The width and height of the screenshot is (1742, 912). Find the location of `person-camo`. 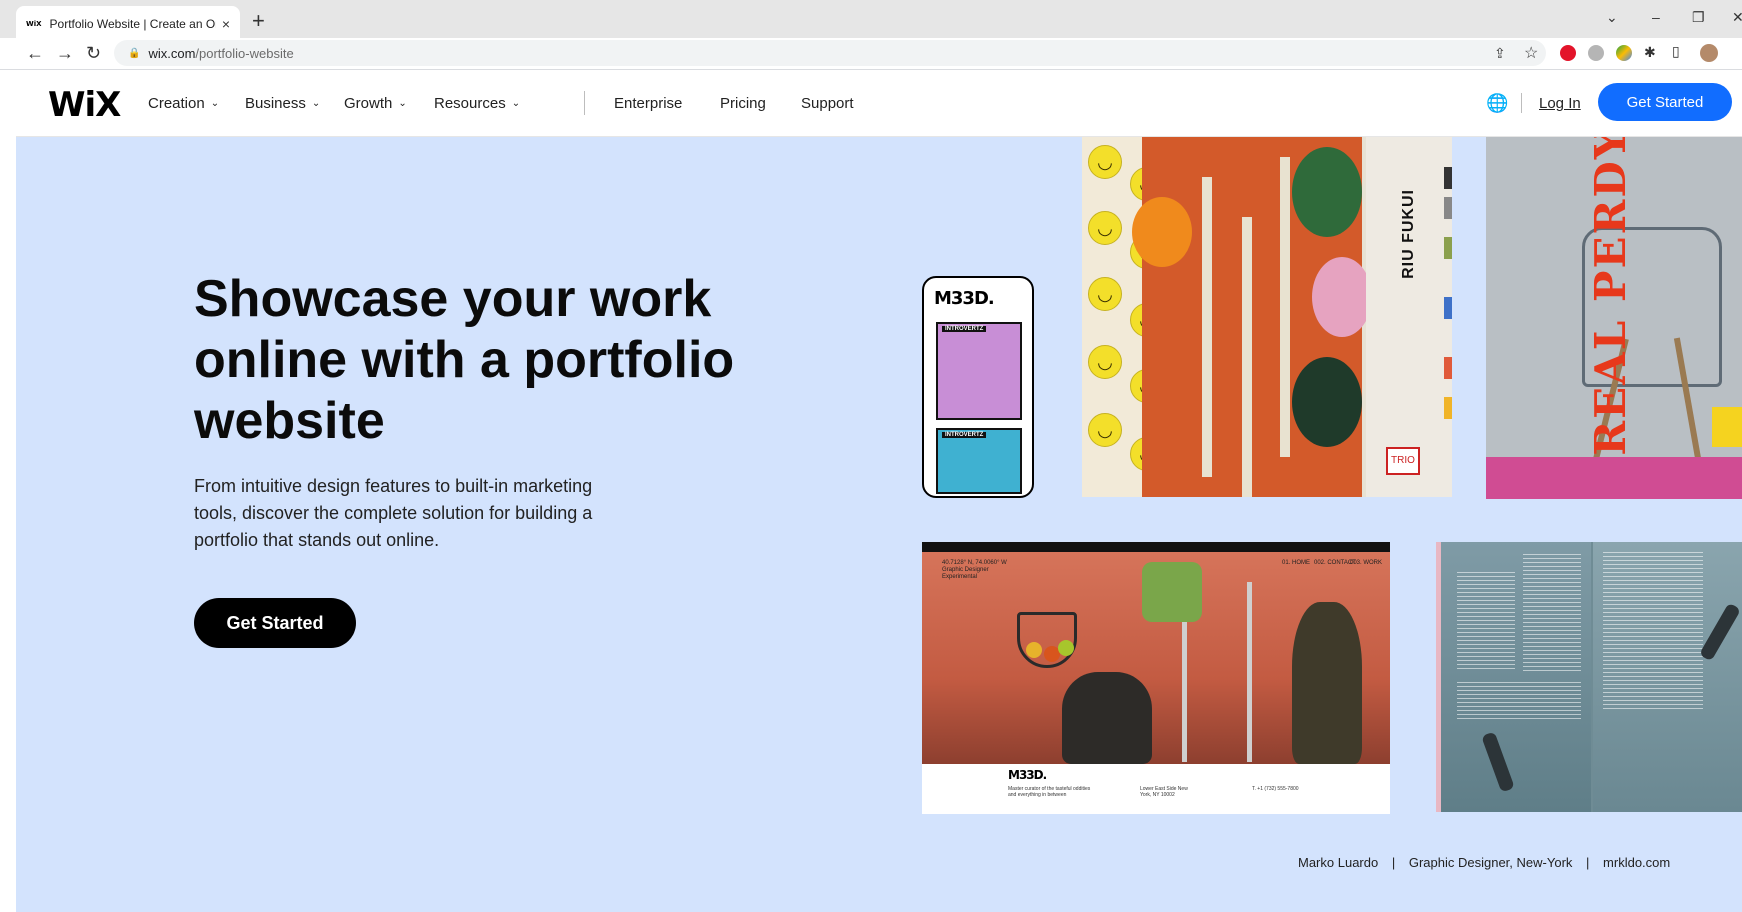

person-camo is located at coordinates (1327, 683).